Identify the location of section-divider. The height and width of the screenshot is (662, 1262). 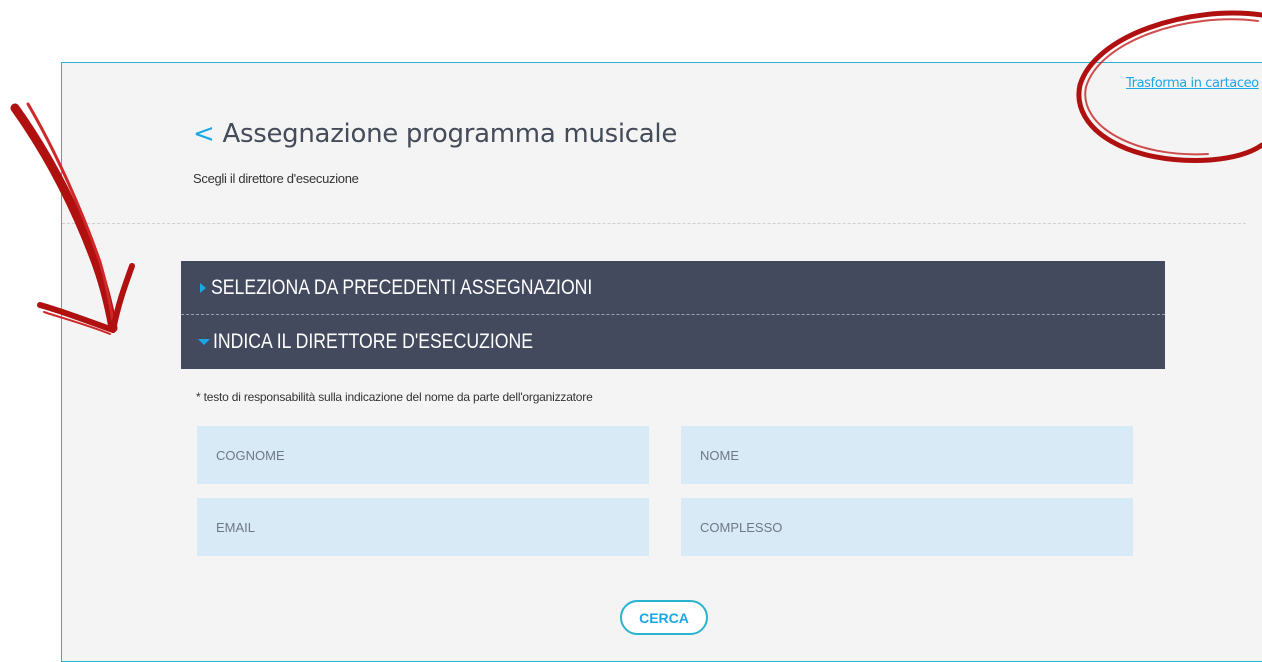
(654, 223).